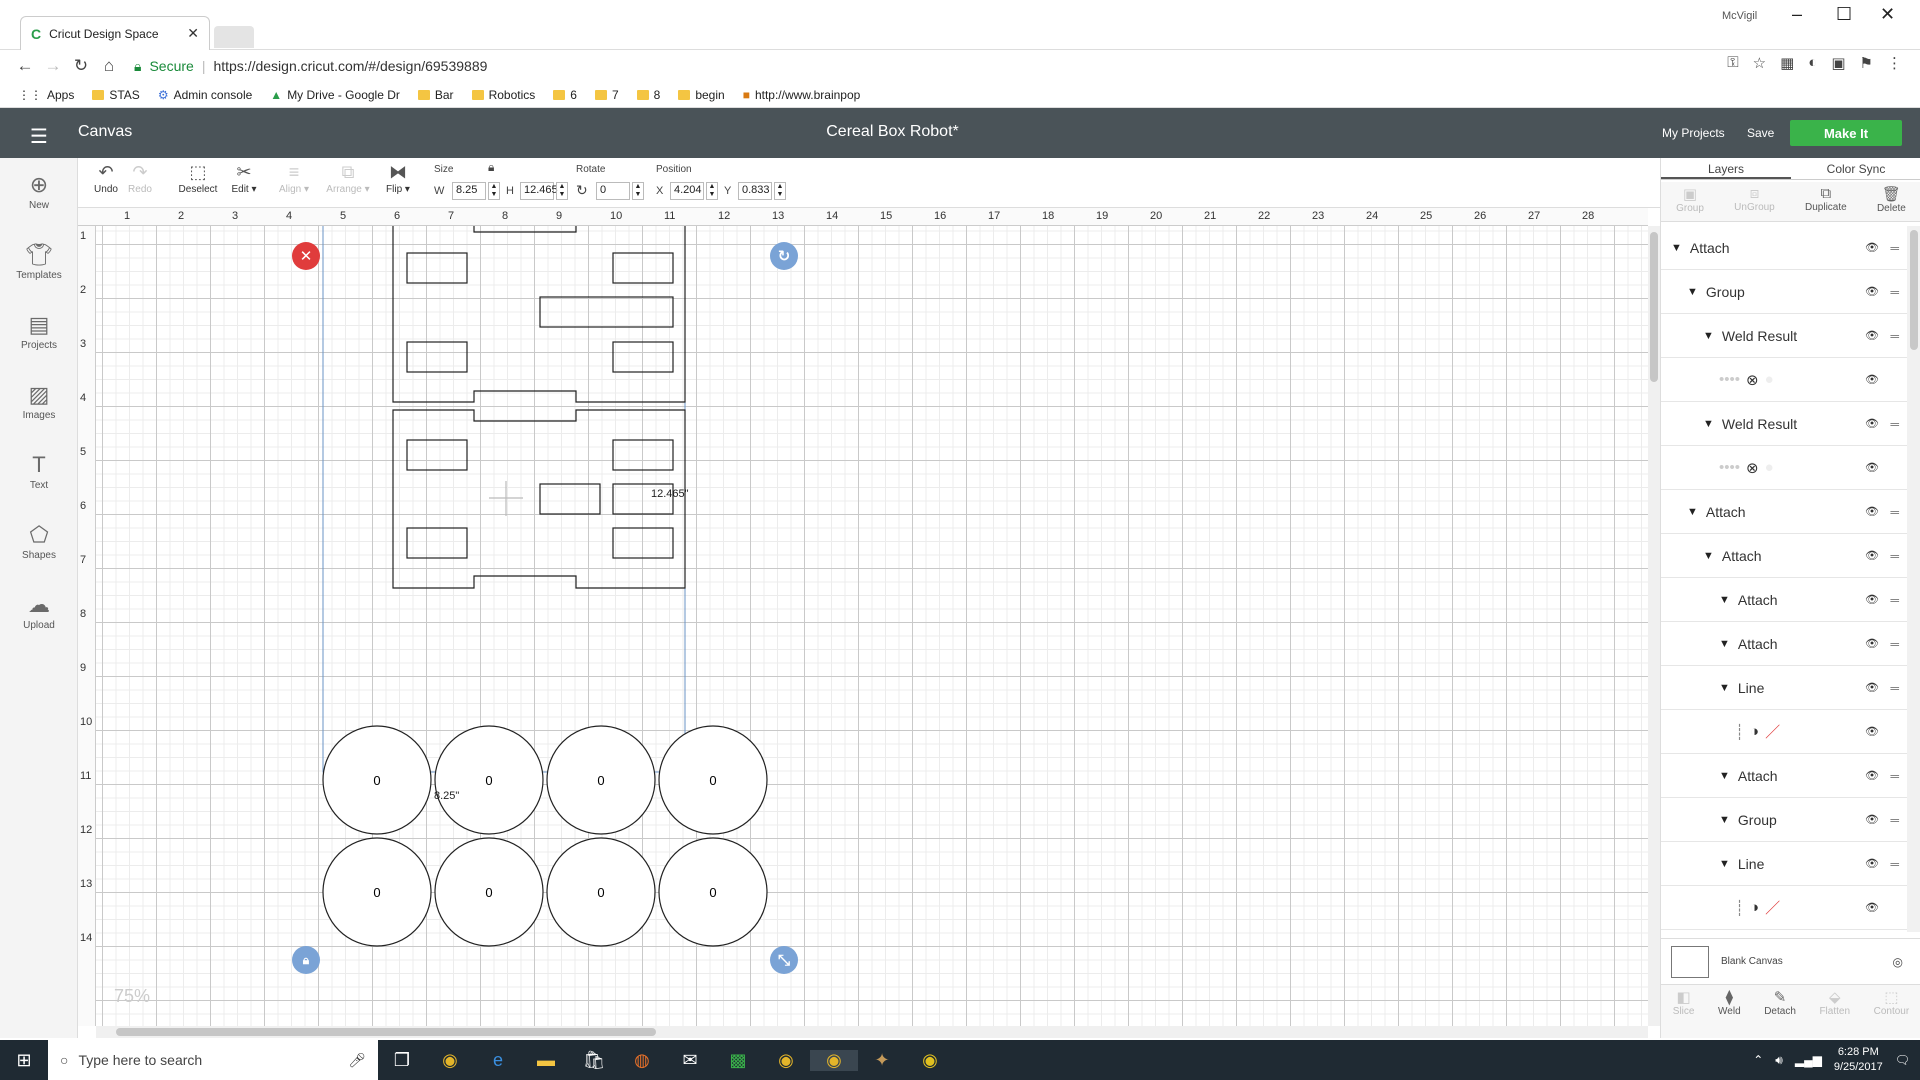 The image size is (1920, 1080). Describe the element at coordinates (1797, 14) in the screenshot. I see `minimize-icon: –` at that location.